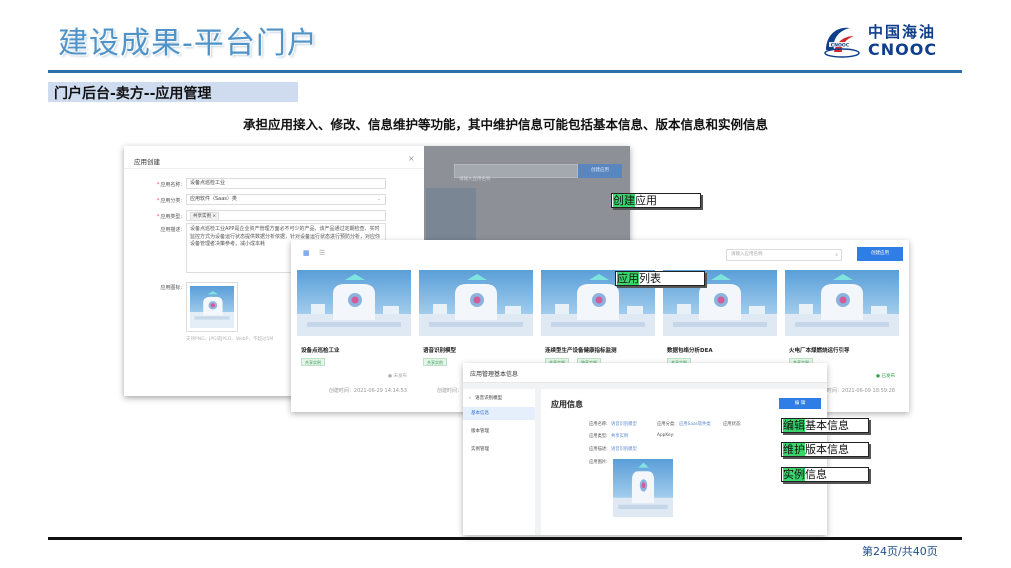 The image size is (1011, 568). Describe the element at coordinates (450, 391) in the screenshot. I see `app-card-time: 创建时间：` at that location.